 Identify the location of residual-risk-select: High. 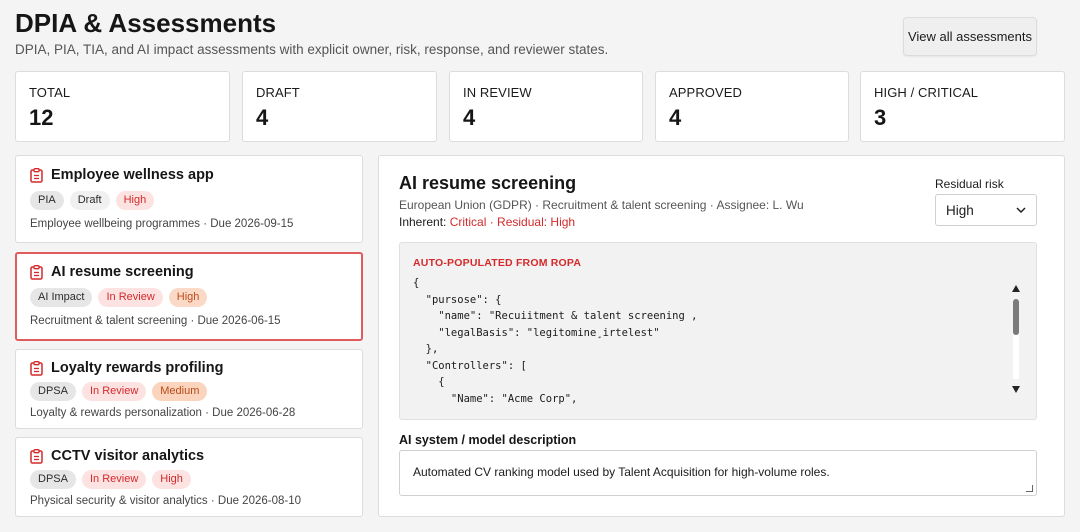
(986, 210).